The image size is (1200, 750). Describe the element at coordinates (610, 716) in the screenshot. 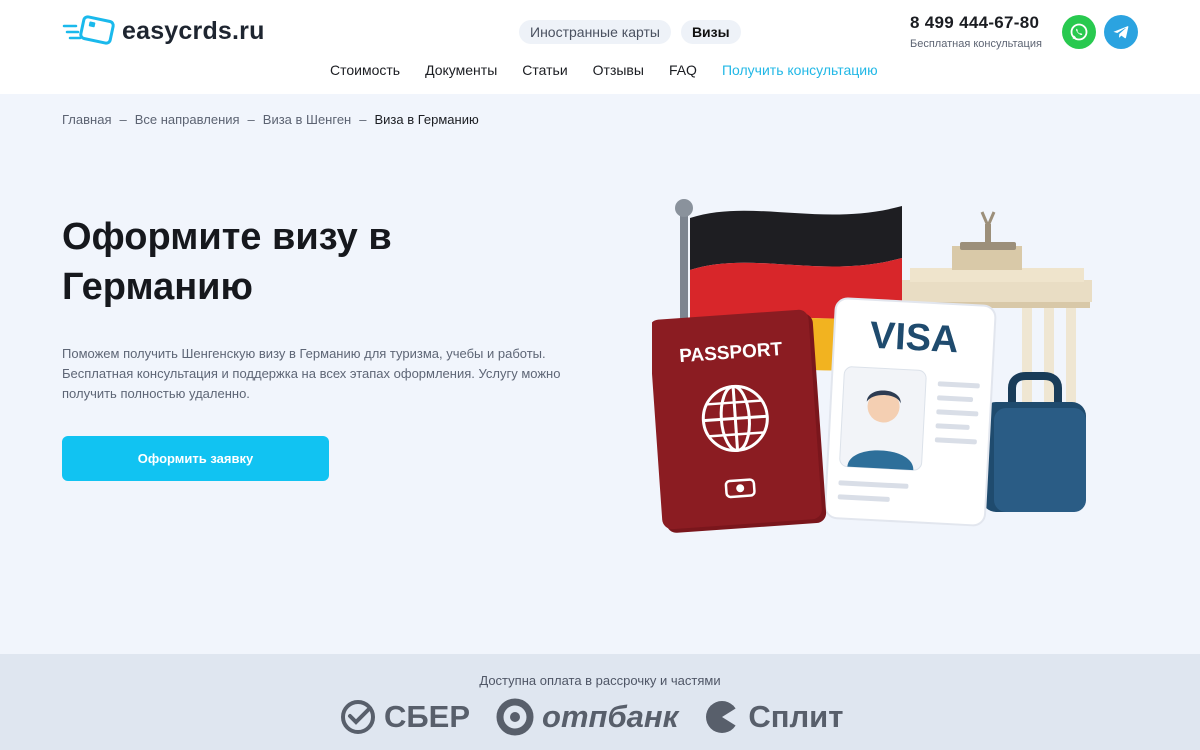

I see `otpbank-label: отпбанк` at that location.